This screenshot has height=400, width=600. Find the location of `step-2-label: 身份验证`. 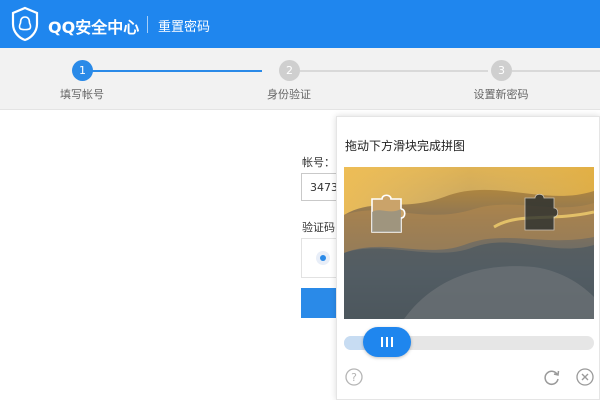

step-2-label: 身份验证 is located at coordinates (289, 94).